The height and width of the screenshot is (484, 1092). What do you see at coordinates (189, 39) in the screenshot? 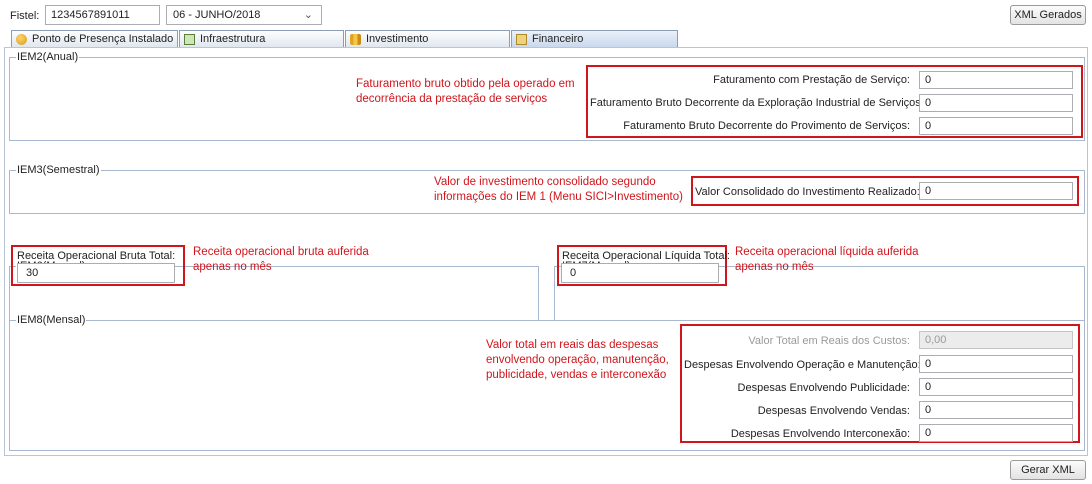
I see `network-icon` at bounding box center [189, 39].